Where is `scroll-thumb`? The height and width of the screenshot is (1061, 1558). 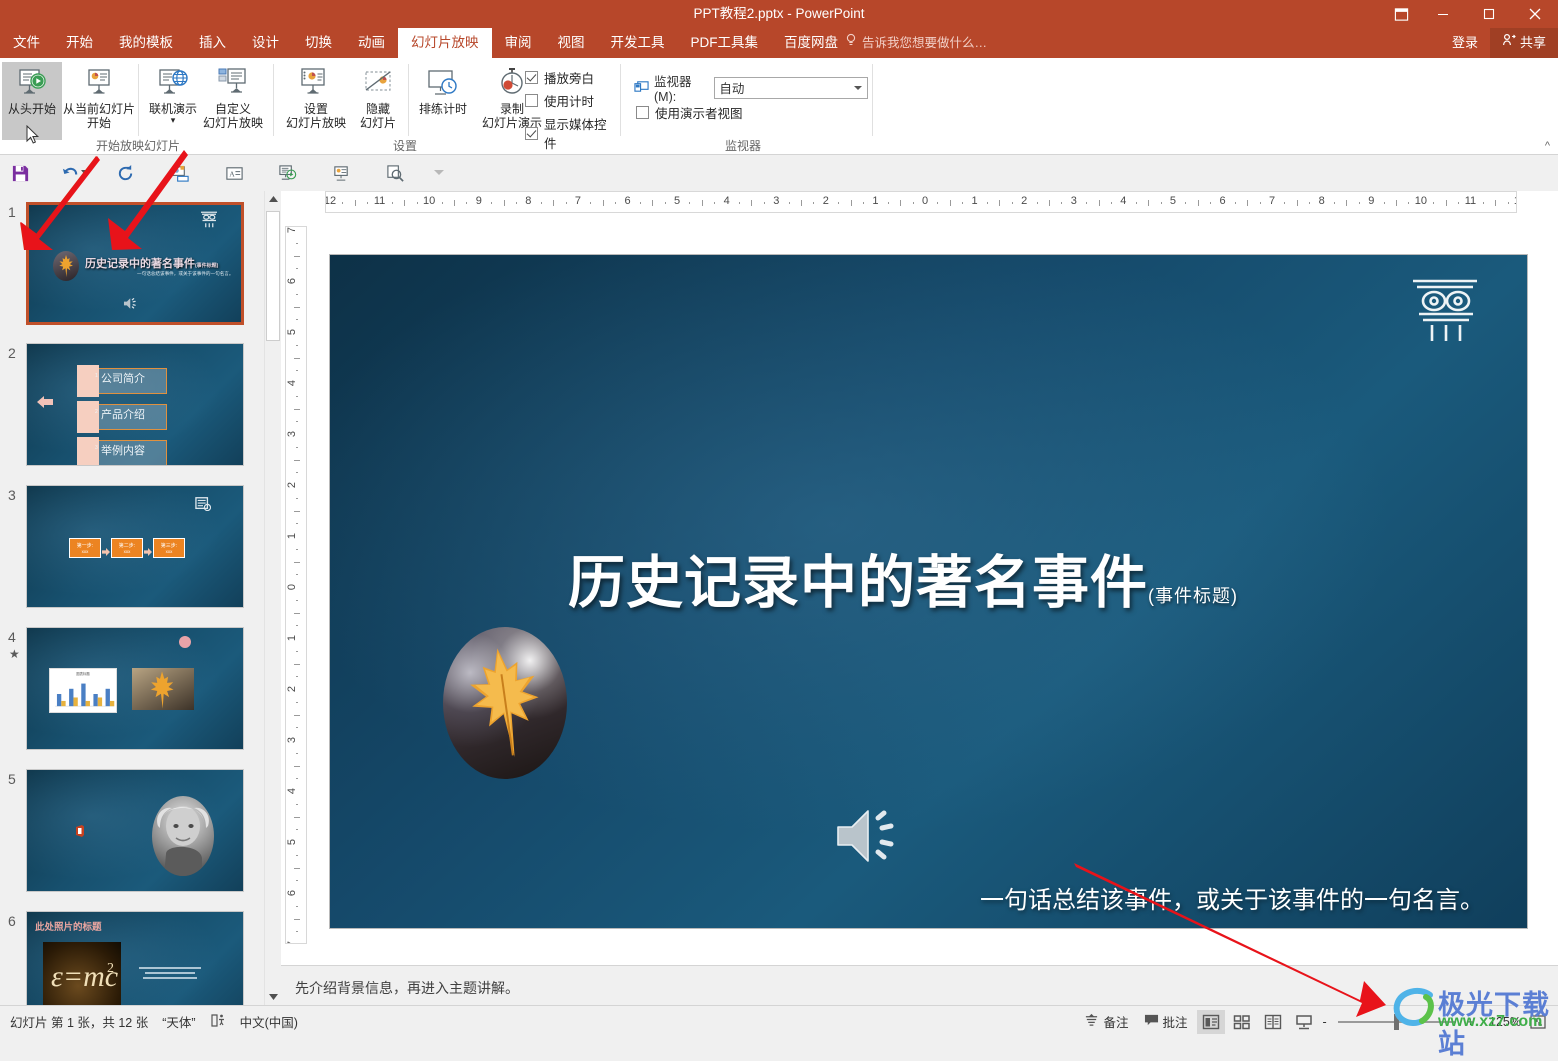
scroll-thumb is located at coordinates (273, 276).